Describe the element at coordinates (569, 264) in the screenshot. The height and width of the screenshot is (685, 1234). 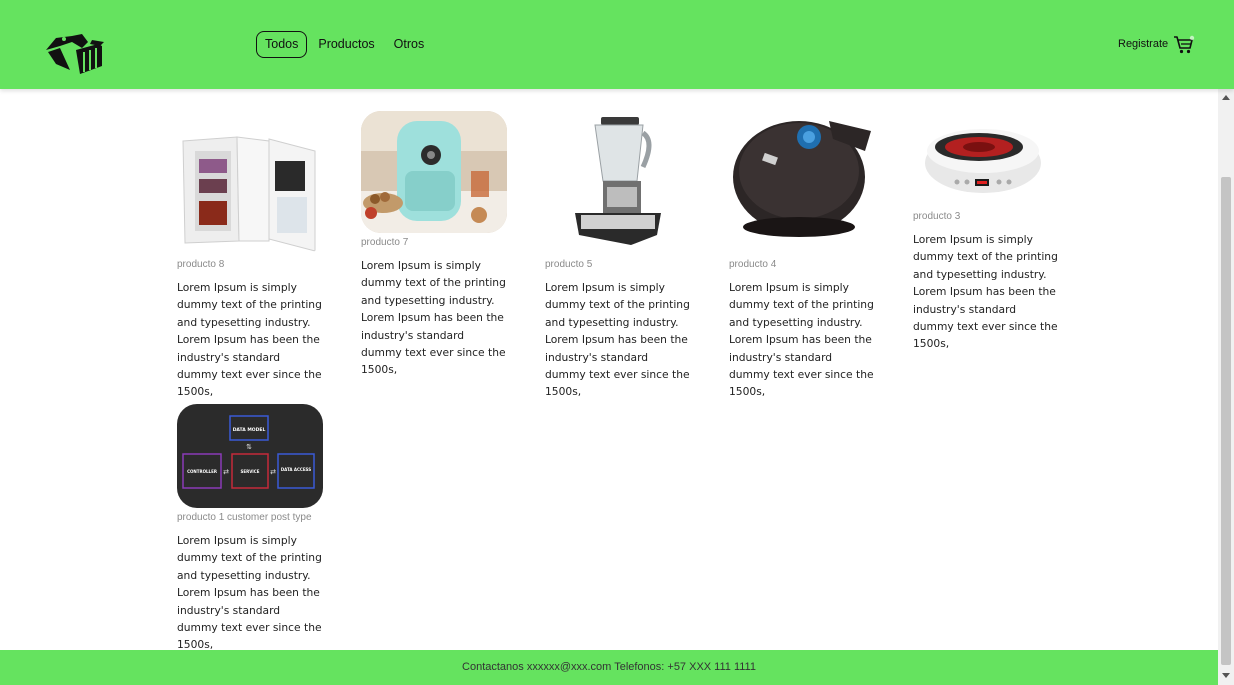
I see `product-name: producto 5` at that location.